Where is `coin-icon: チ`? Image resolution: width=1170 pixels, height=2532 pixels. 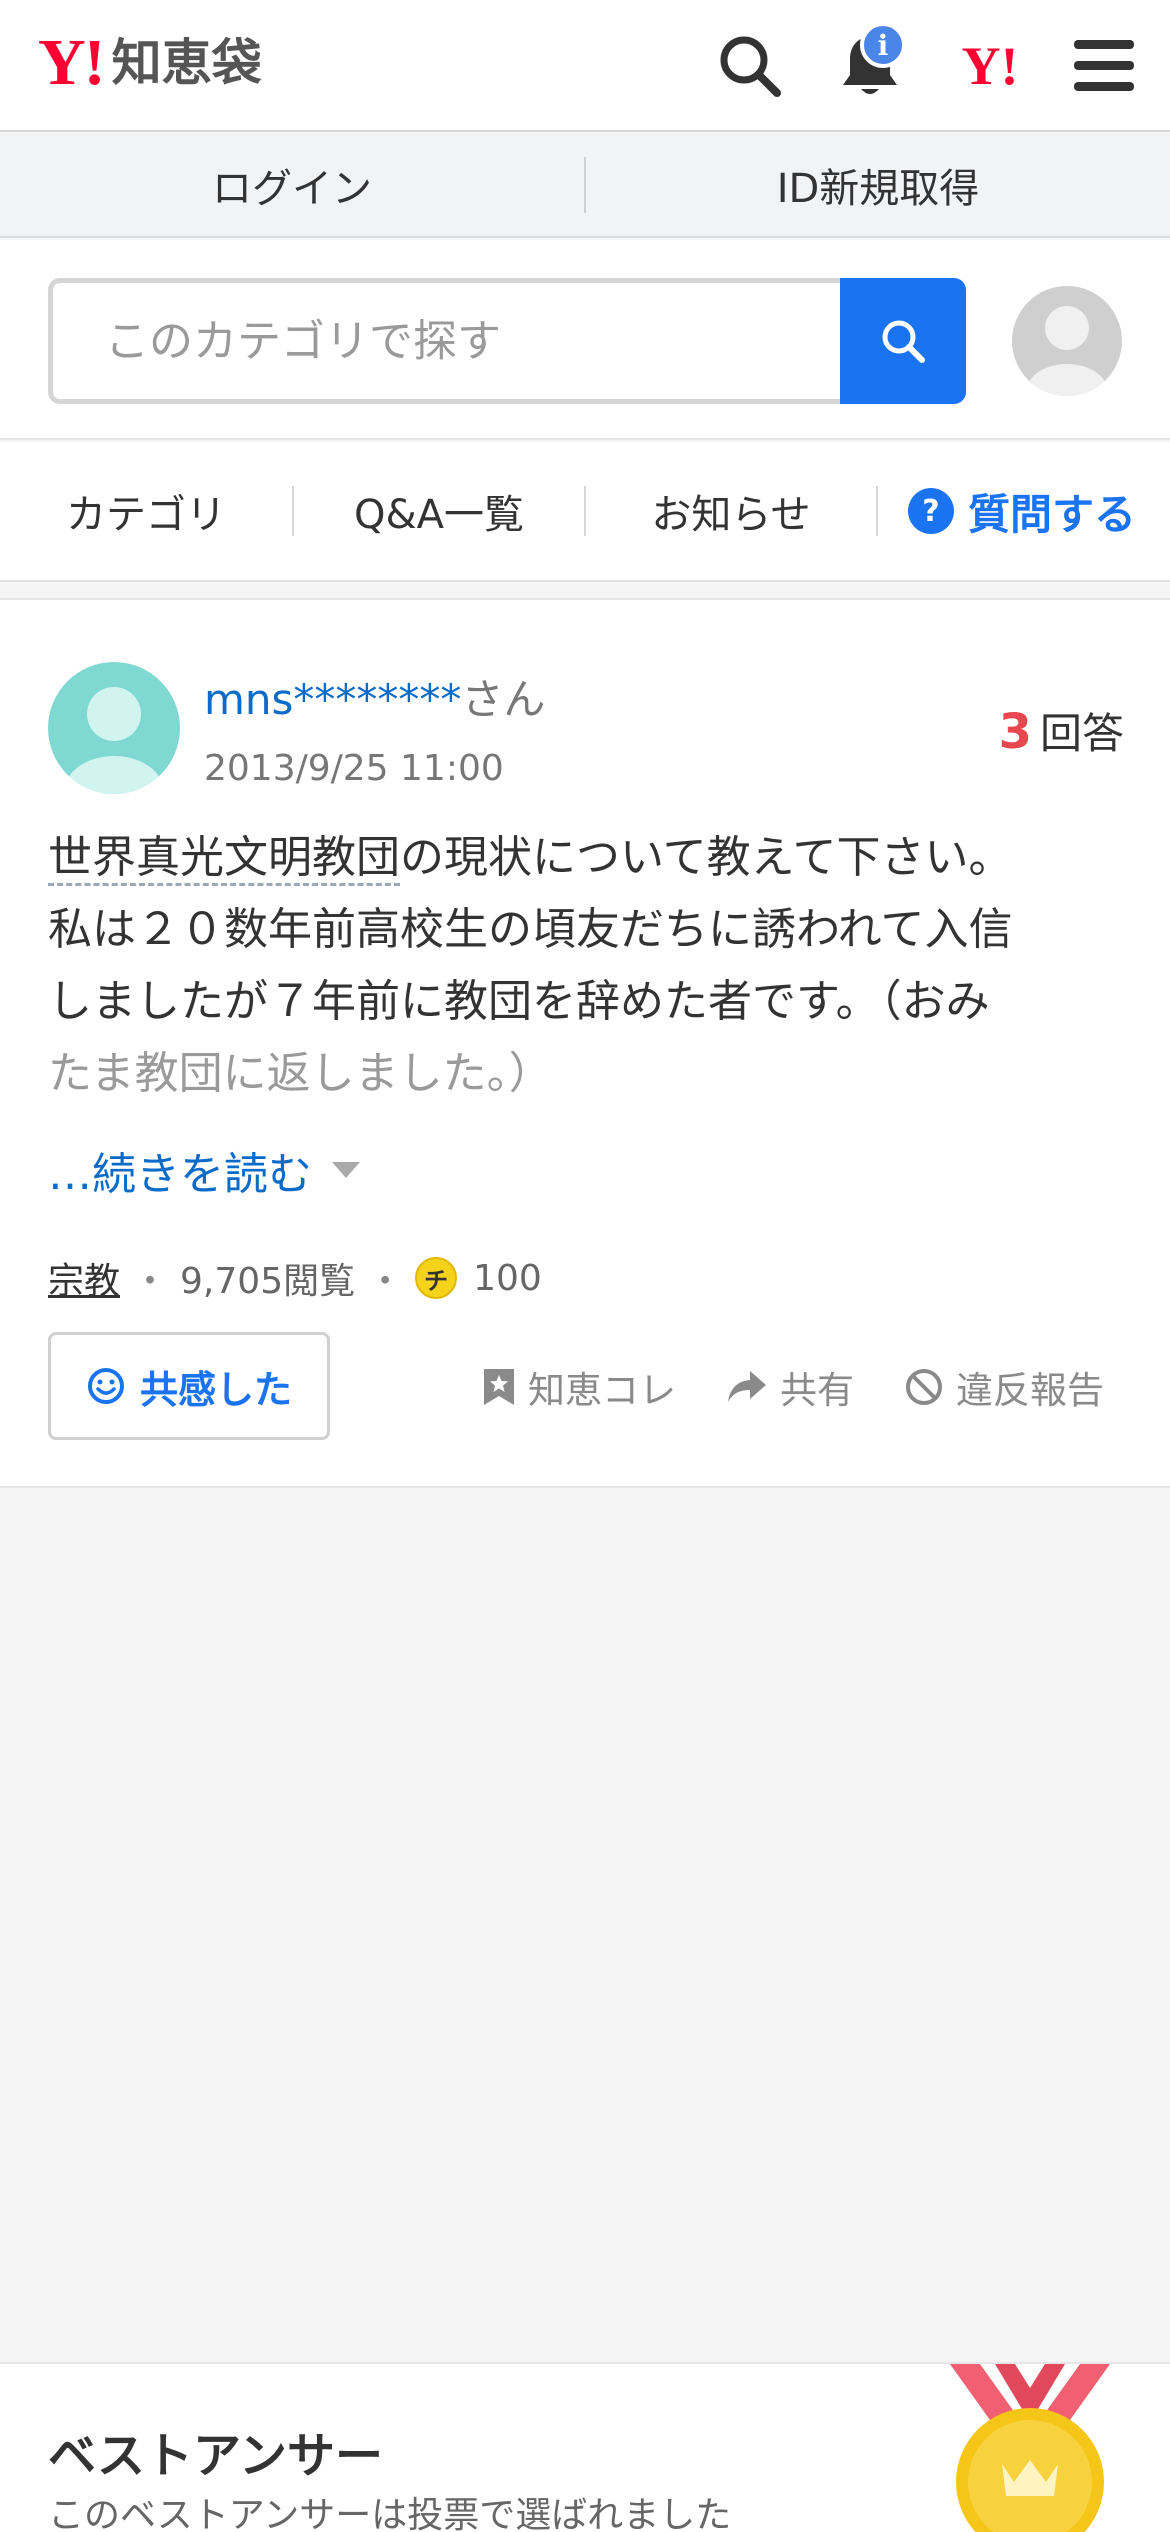 coin-icon: チ is located at coordinates (436, 1278).